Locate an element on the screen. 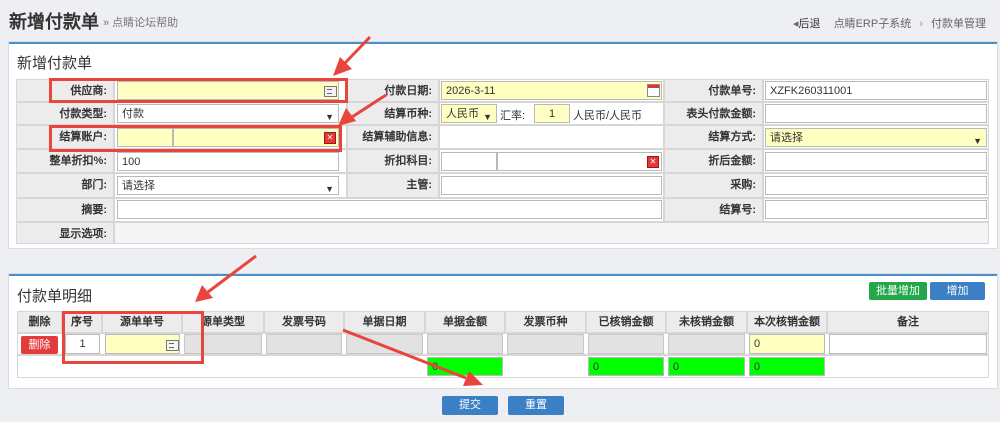 The width and height of the screenshot is (1000, 422). arrow-to-account is located at coordinates (369, 106).